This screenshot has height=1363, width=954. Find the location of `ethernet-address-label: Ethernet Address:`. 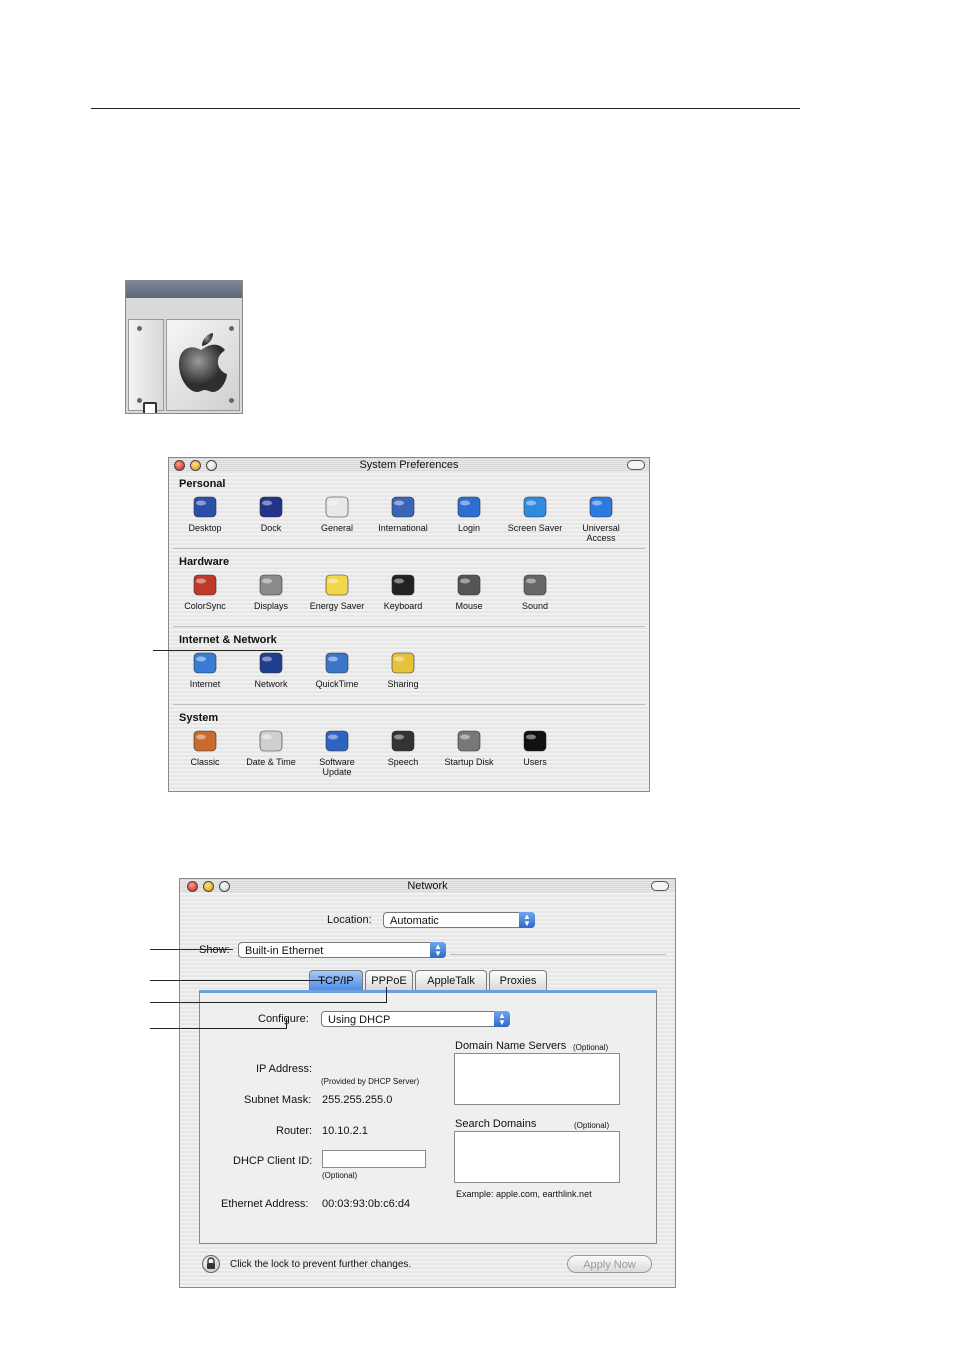

ethernet-address-label: Ethernet Address: is located at coordinates (265, 1204).